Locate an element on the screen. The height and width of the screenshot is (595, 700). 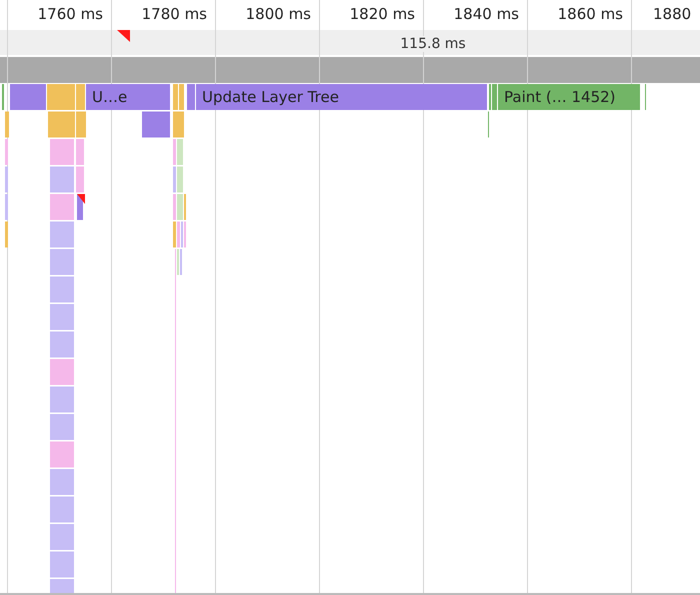
selection-duration: 115.8 ms is located at coordinates (433, 44).